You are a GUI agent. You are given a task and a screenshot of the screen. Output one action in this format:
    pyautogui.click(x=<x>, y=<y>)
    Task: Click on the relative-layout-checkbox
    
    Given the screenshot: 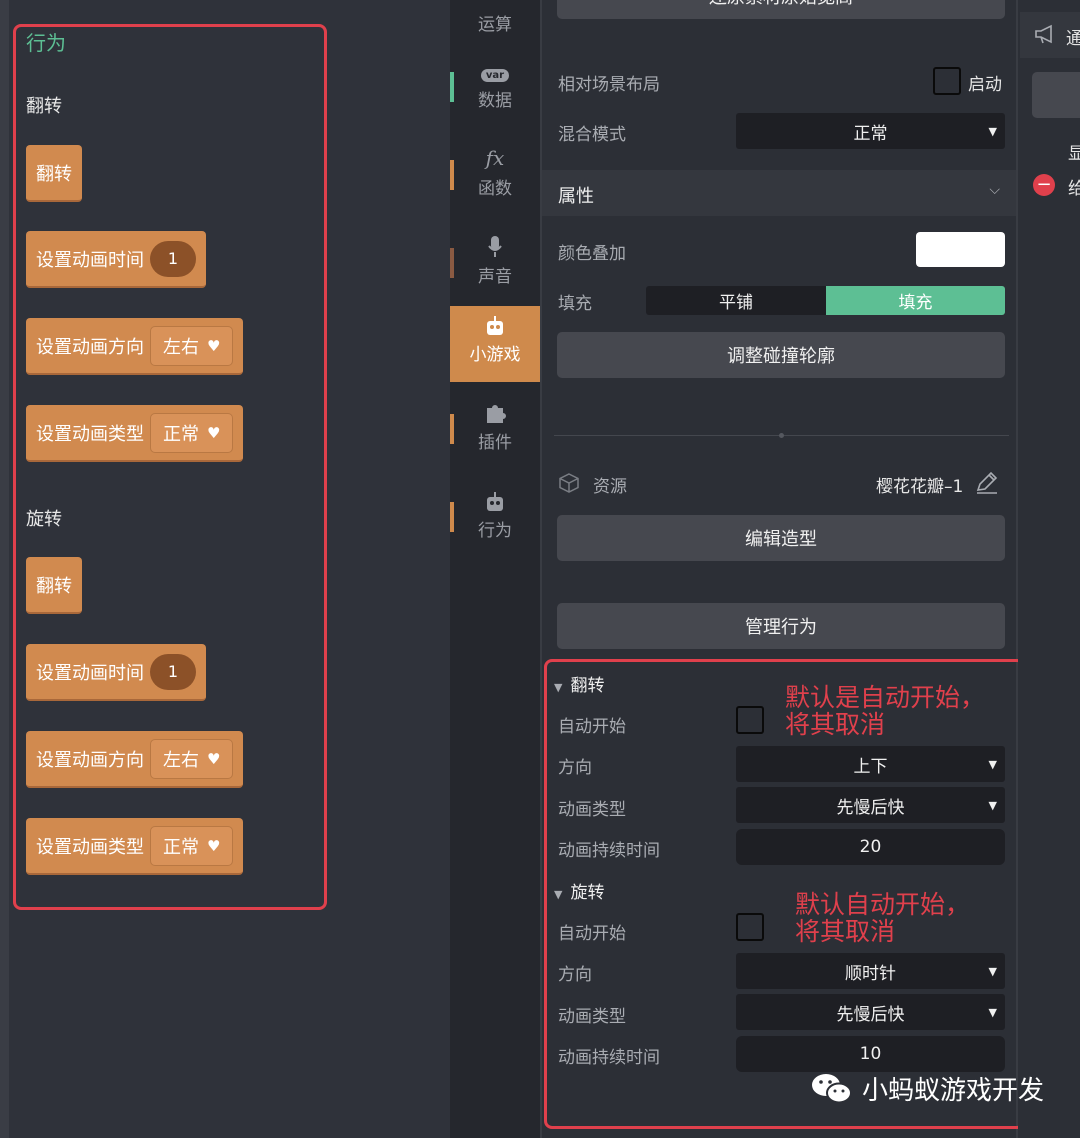 What is the action you would take?
    pyautogui.click(x=947, y=81)
    